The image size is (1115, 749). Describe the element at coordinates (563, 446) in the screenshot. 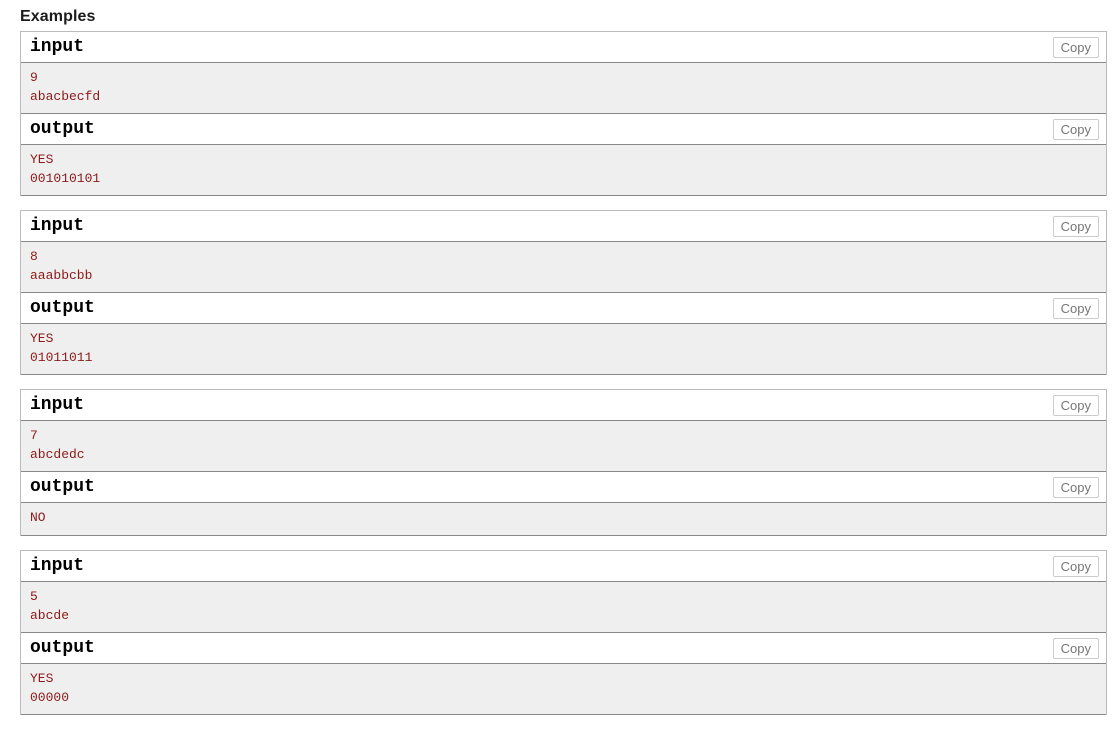

I see `input-data: 7 abcdedc` at that location.